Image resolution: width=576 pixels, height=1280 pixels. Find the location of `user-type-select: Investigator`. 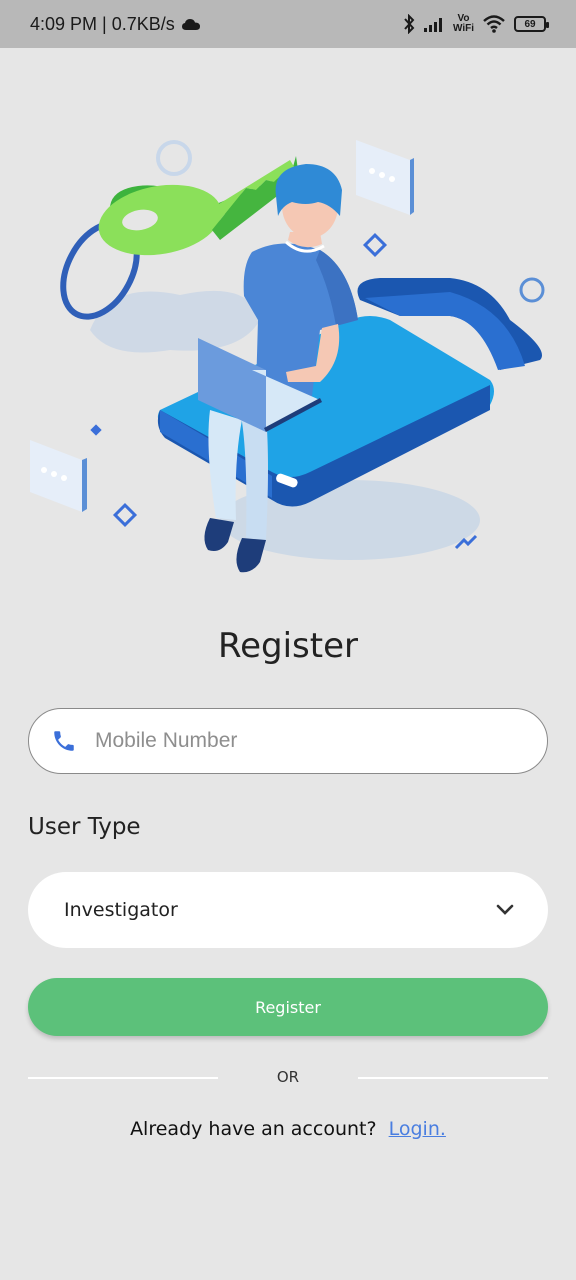

user-type-select: Investigator is located at coordinates (288, 910).